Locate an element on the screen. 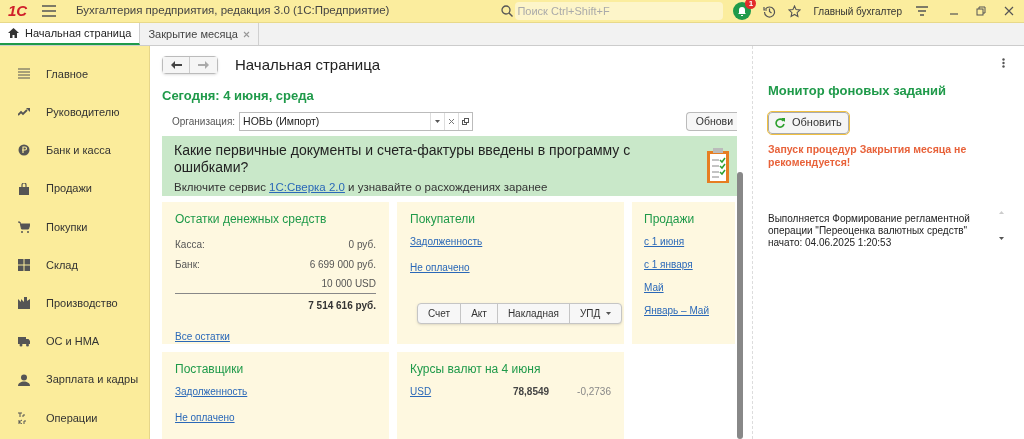 This screenshot has height=439, width=1024. sidebar-item: ОС и НМА is located at coordinates (74, 341).